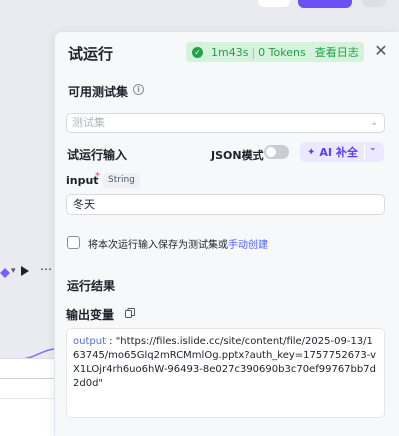 Image resolution: width=399 pixels, height=436 pixels. I want to click on run-input-label: 试运行输入, so click(97, 155).